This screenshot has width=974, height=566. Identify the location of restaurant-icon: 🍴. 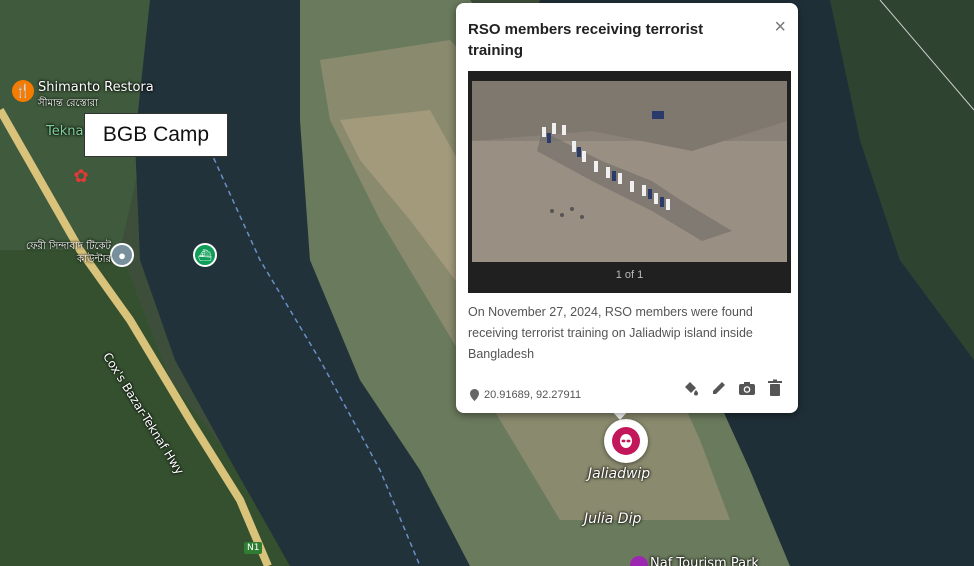
(23, 91).